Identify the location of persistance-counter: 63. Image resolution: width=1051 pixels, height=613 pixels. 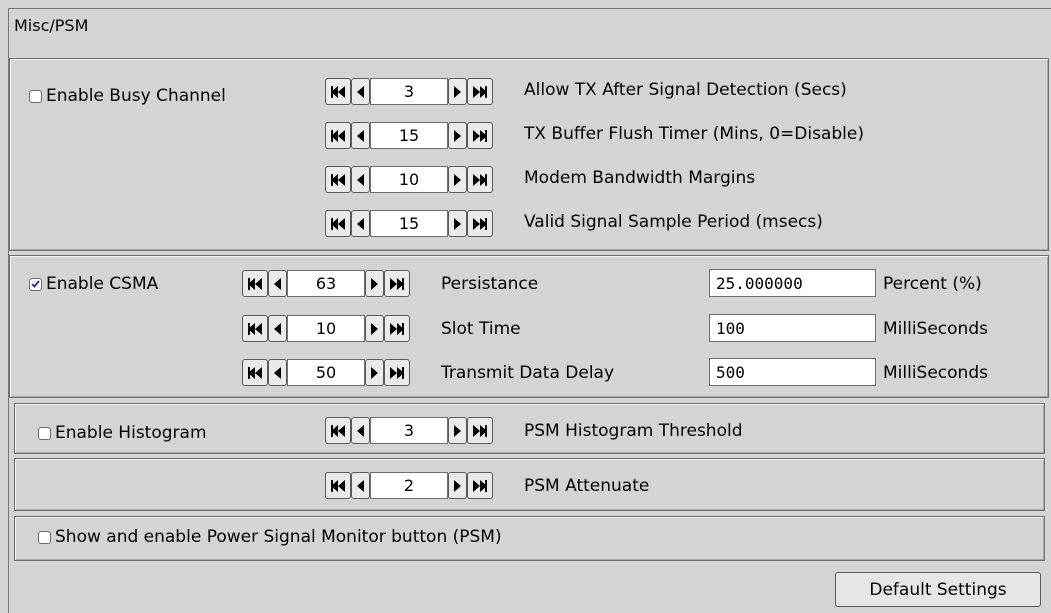
(326, 283).